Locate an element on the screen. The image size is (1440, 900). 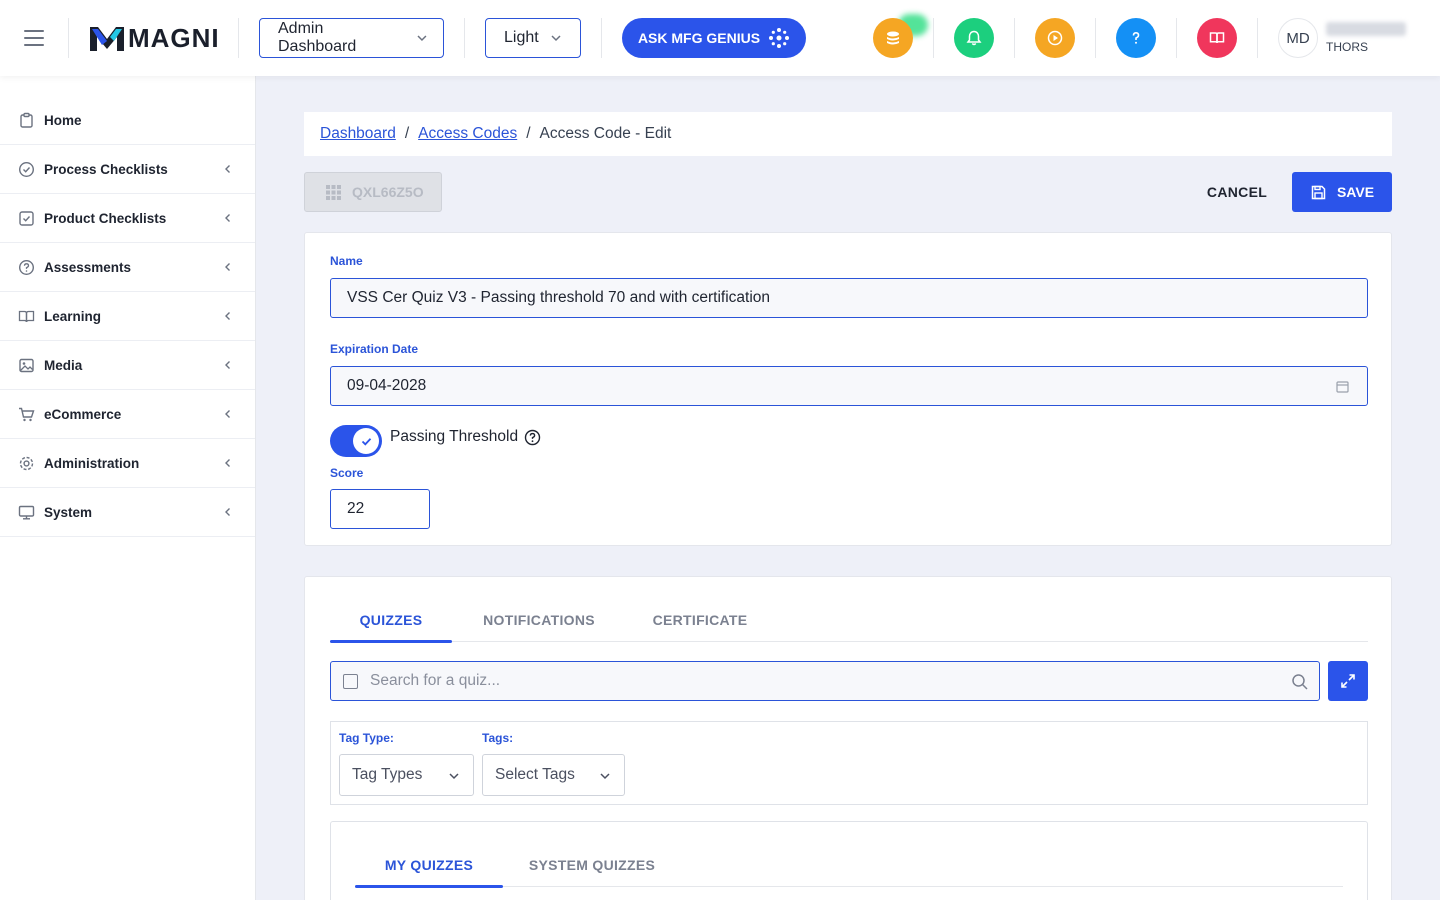
search-icon is located at coordinates (1300, 682).